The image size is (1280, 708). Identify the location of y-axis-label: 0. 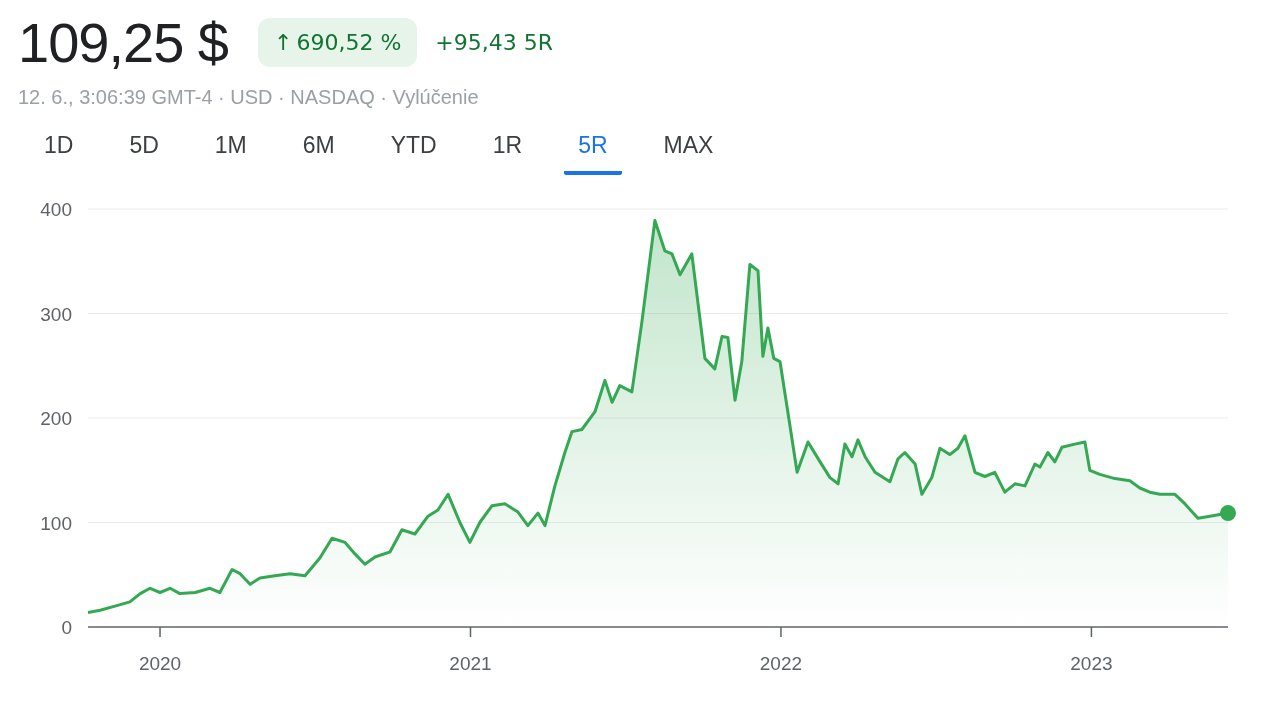
(66, 627).